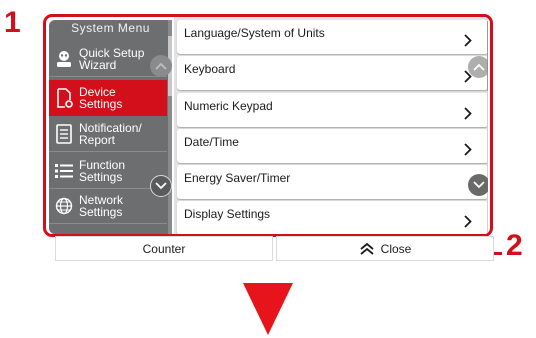 This screenshot has height=338, width=536. Describe the element at coordinates (332, 217) in the screenshot. I see `list-item-display-settings: Display Settings` at that location.